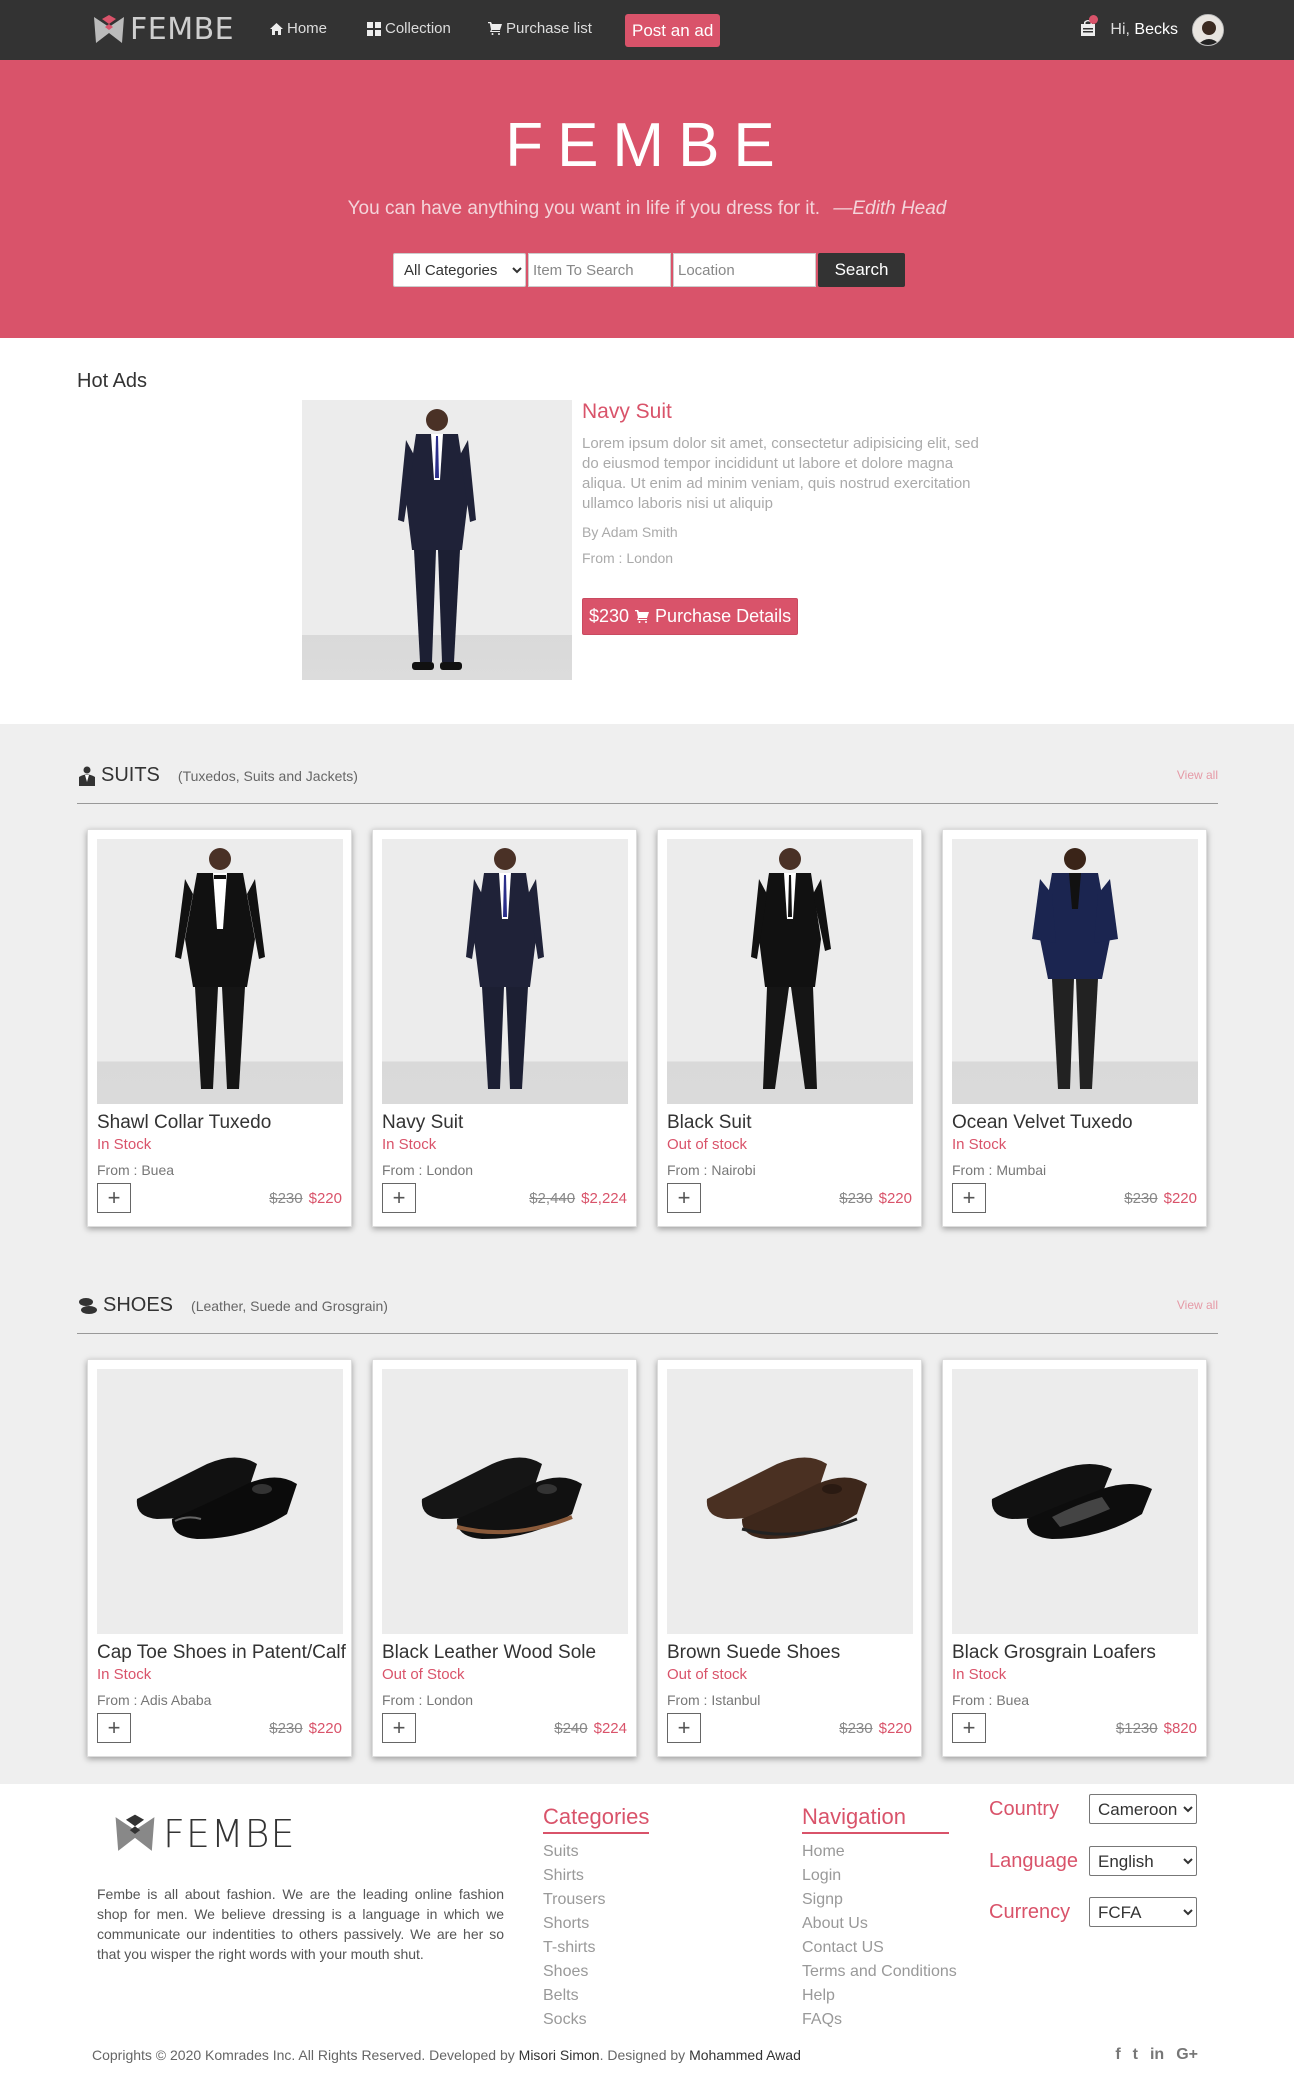  What do you see at coordinates (1075, 968) in the screenshot?
I see `velvet-tuxedo-model-image` at bounding box center [1075, 968].